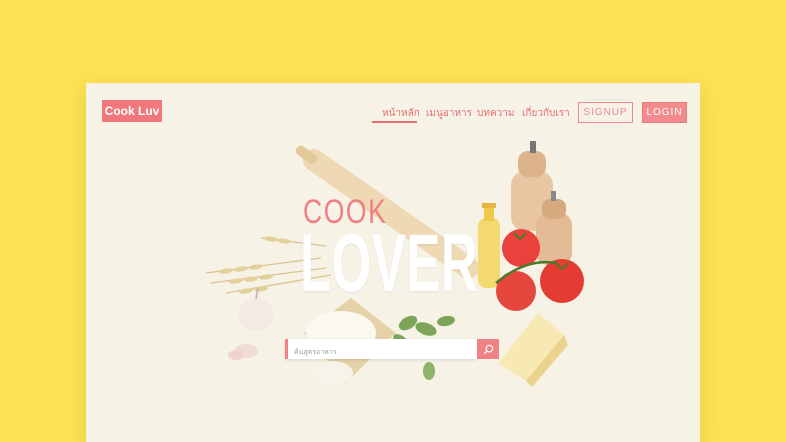  I want to click on cheese-icon, so click(533, 350).